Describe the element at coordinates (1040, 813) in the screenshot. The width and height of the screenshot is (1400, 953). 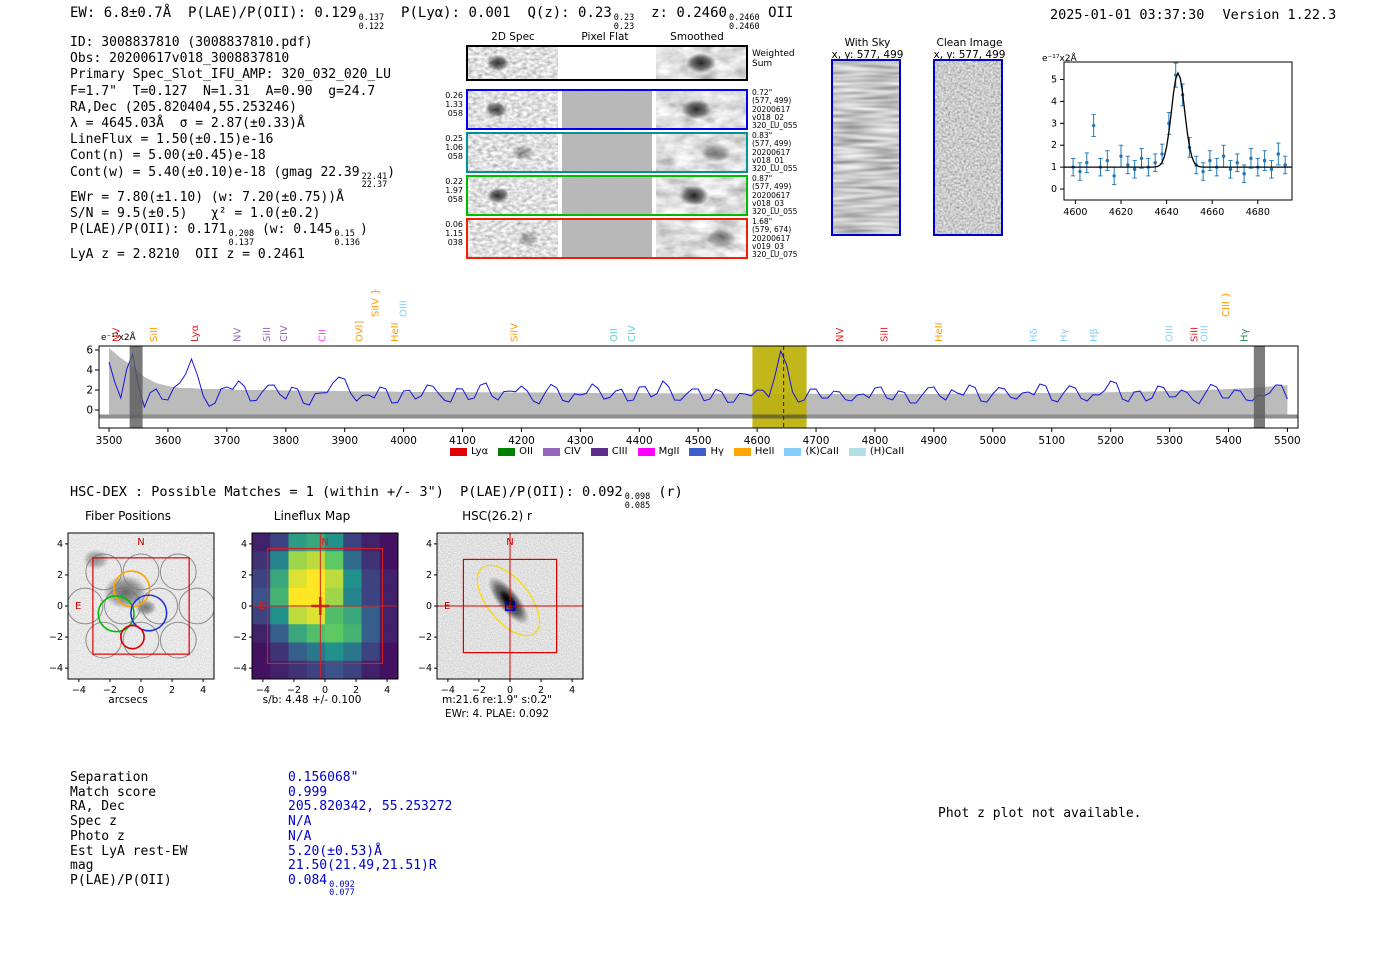
I see `photz-note: Phot z plot not available.` at that location.